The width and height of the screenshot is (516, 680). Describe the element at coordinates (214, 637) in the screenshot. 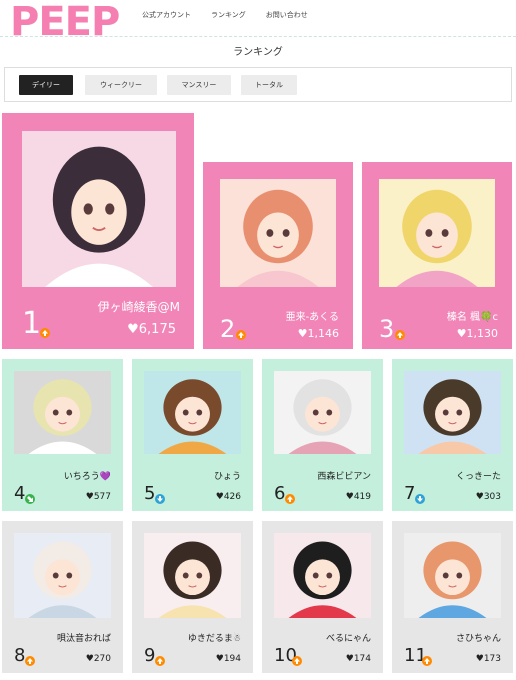

I see `user-name: ゆきだるま☃` at that location.